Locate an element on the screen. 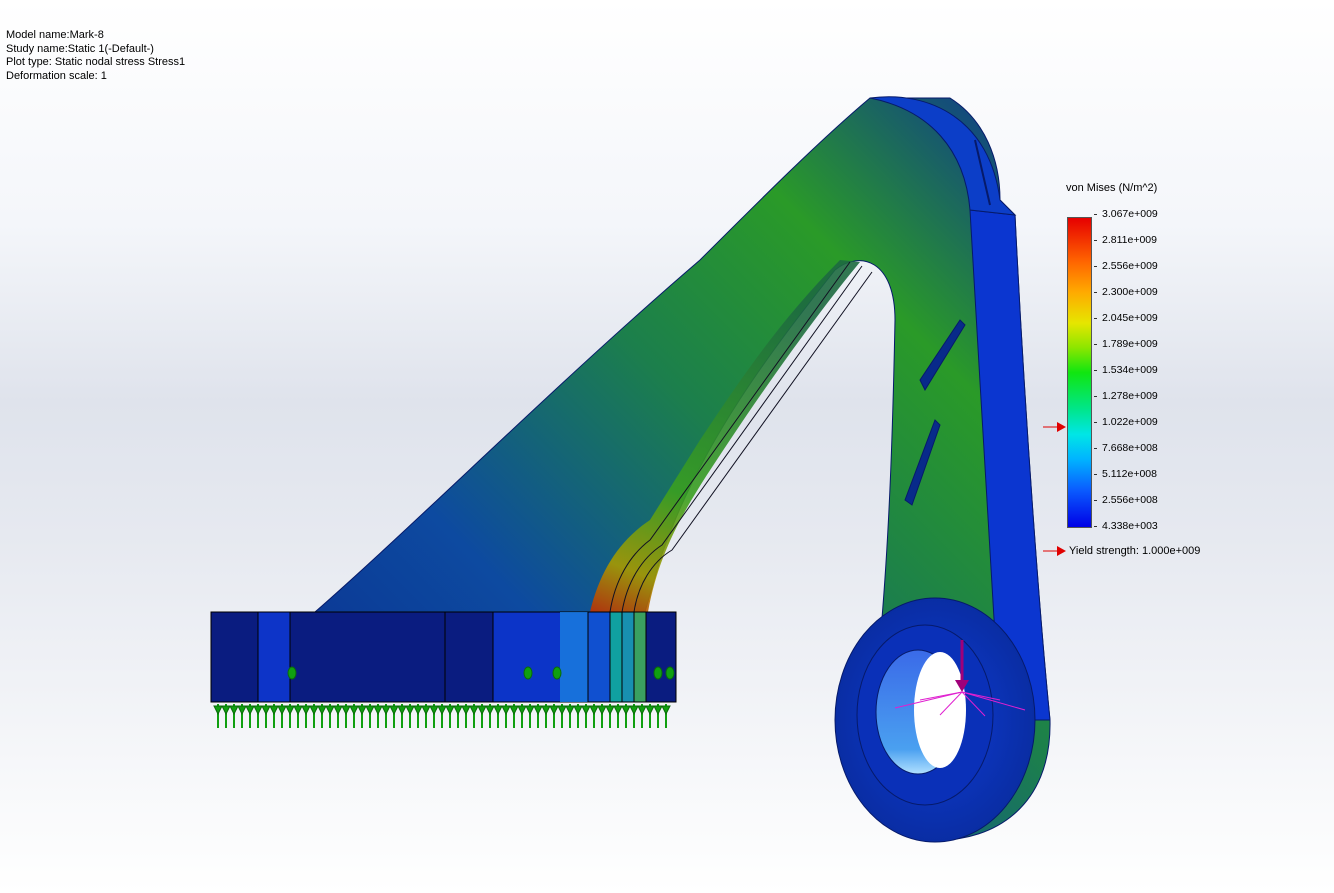  legend-tick-label: 7.668e+008 is located at coordinates (1130, 448).